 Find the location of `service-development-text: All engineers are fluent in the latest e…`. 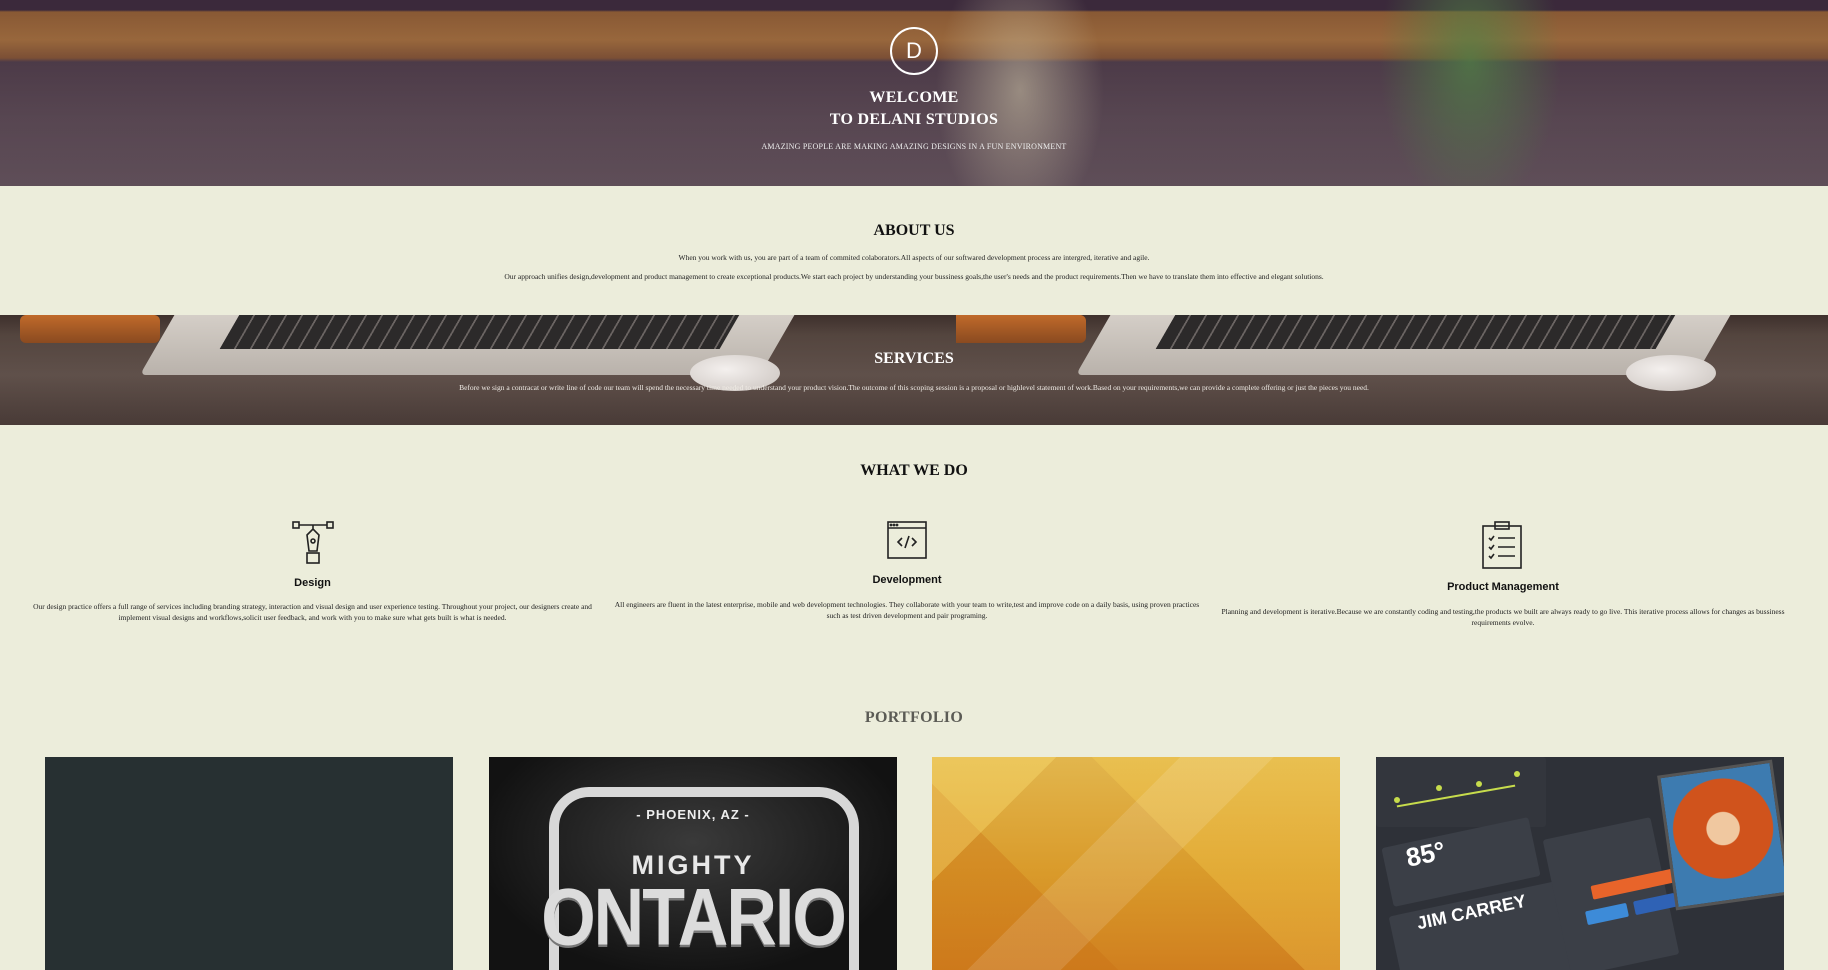

service-development-text: All engineers are fluent in the latest e… is located at coordinates (907, 610).